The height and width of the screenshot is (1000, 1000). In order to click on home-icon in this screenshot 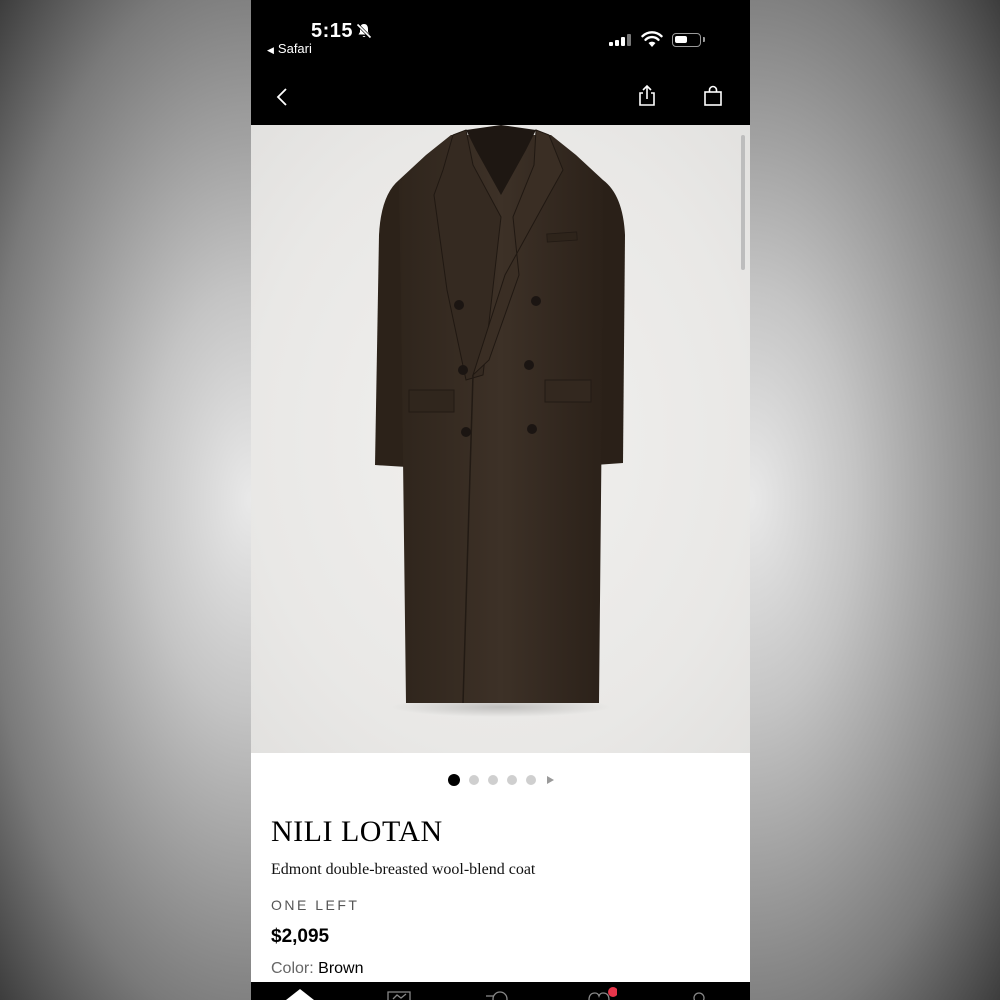, I will do `click(300, 993)`.